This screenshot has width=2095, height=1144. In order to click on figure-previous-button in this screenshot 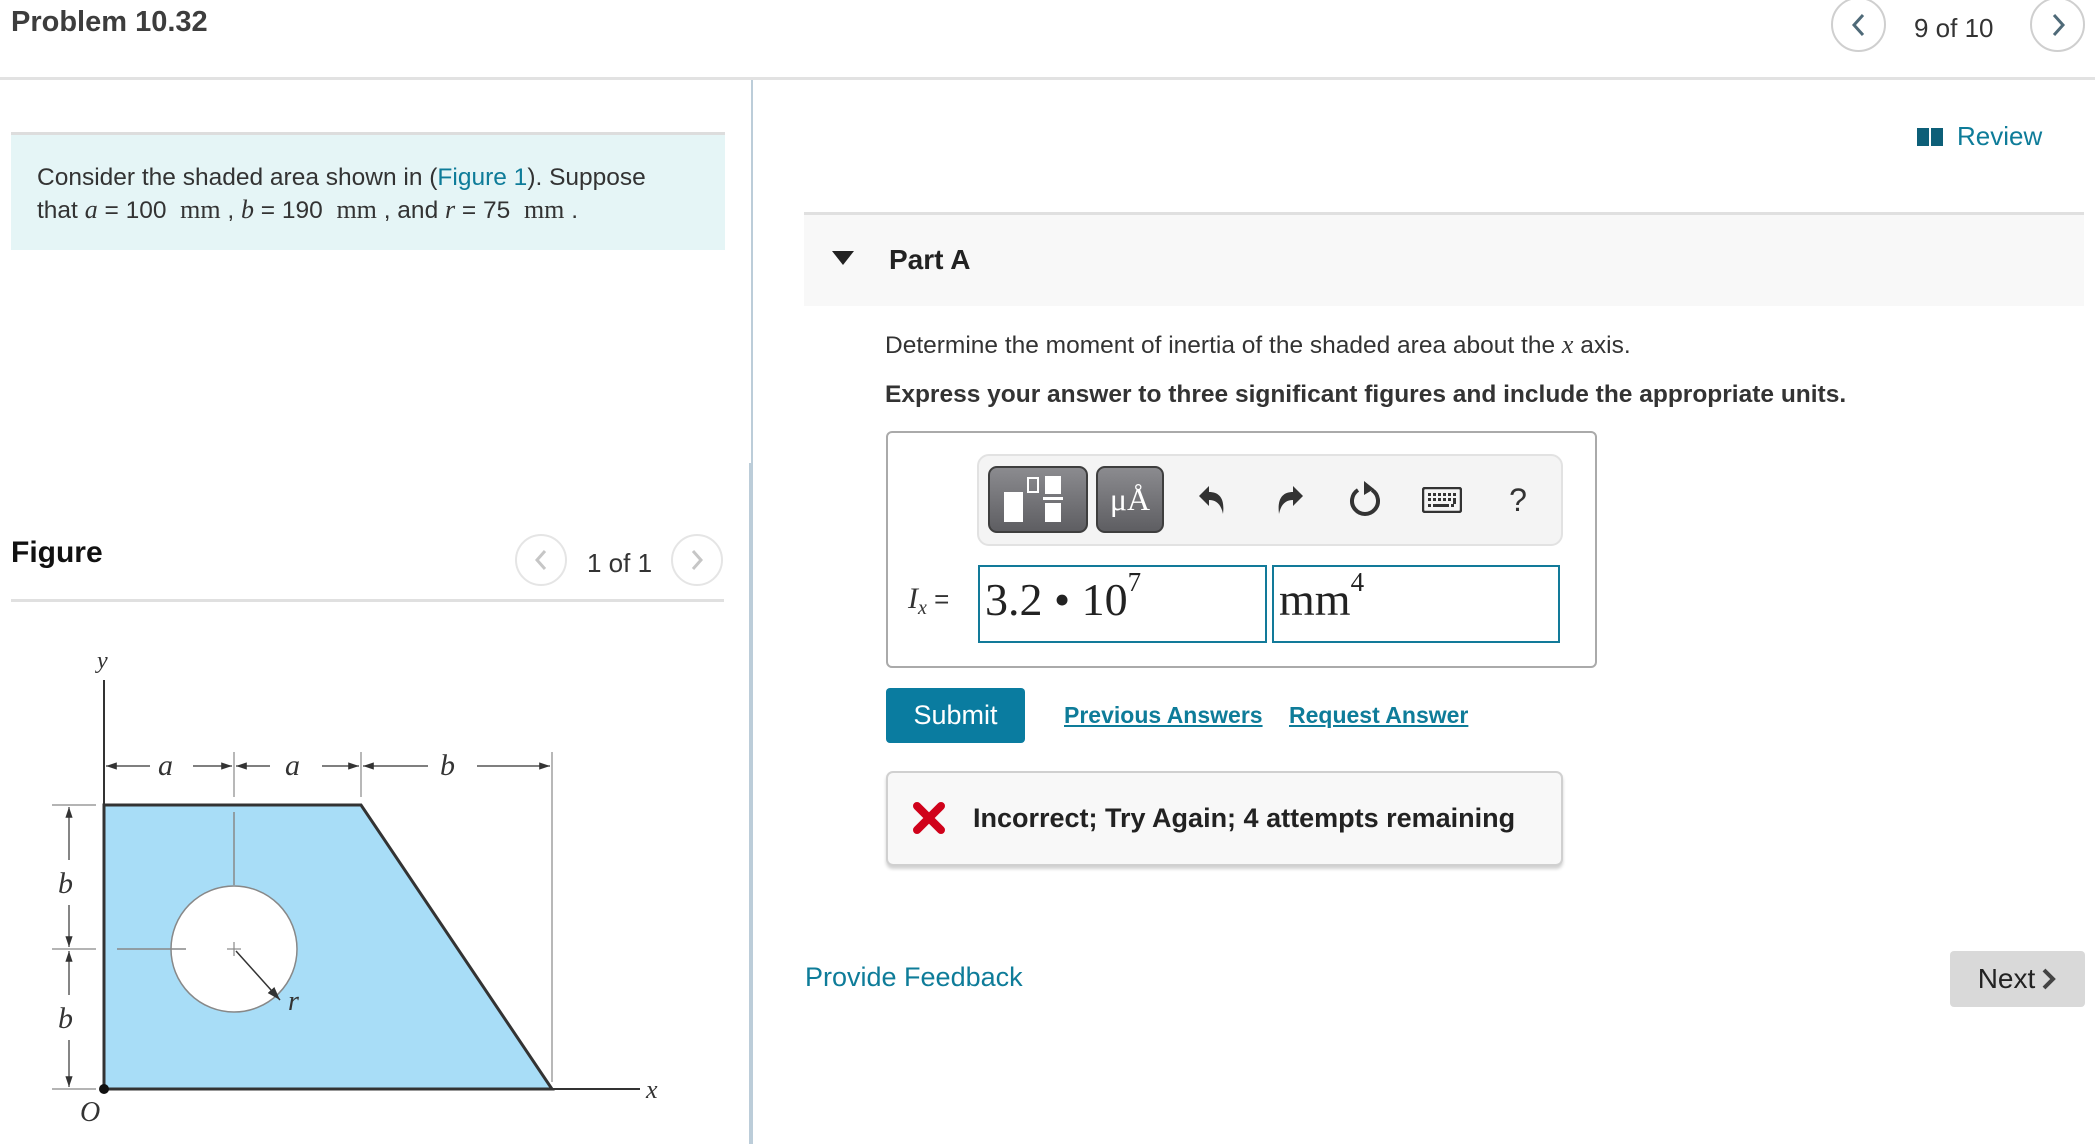, I will do `click(541, 560)`.